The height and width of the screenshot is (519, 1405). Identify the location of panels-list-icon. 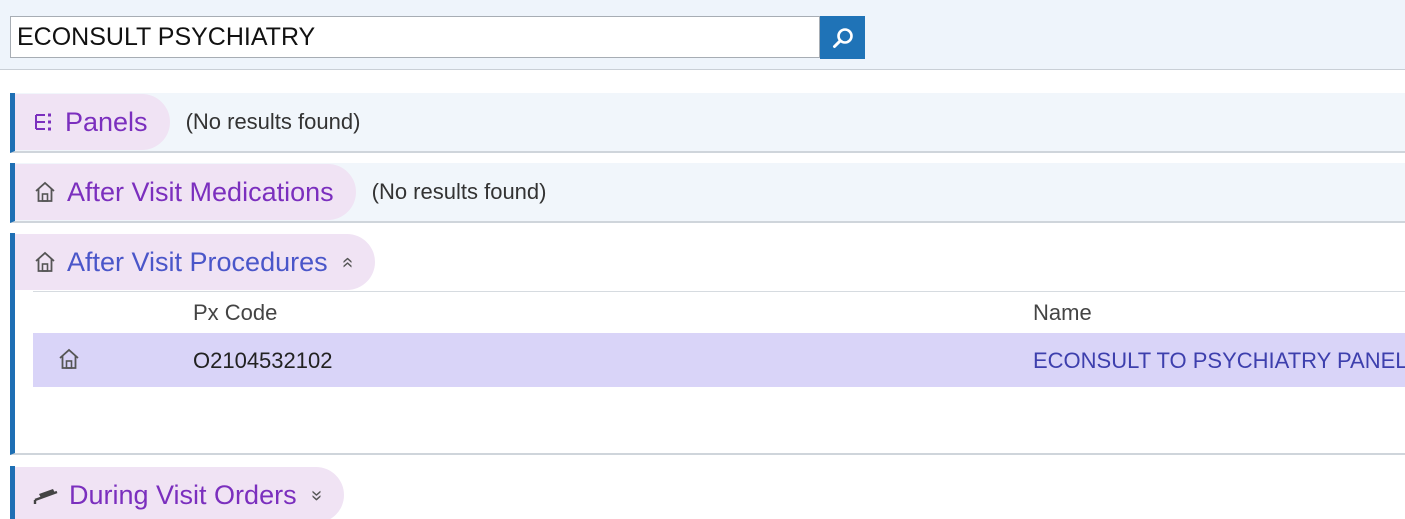
(43, 122).